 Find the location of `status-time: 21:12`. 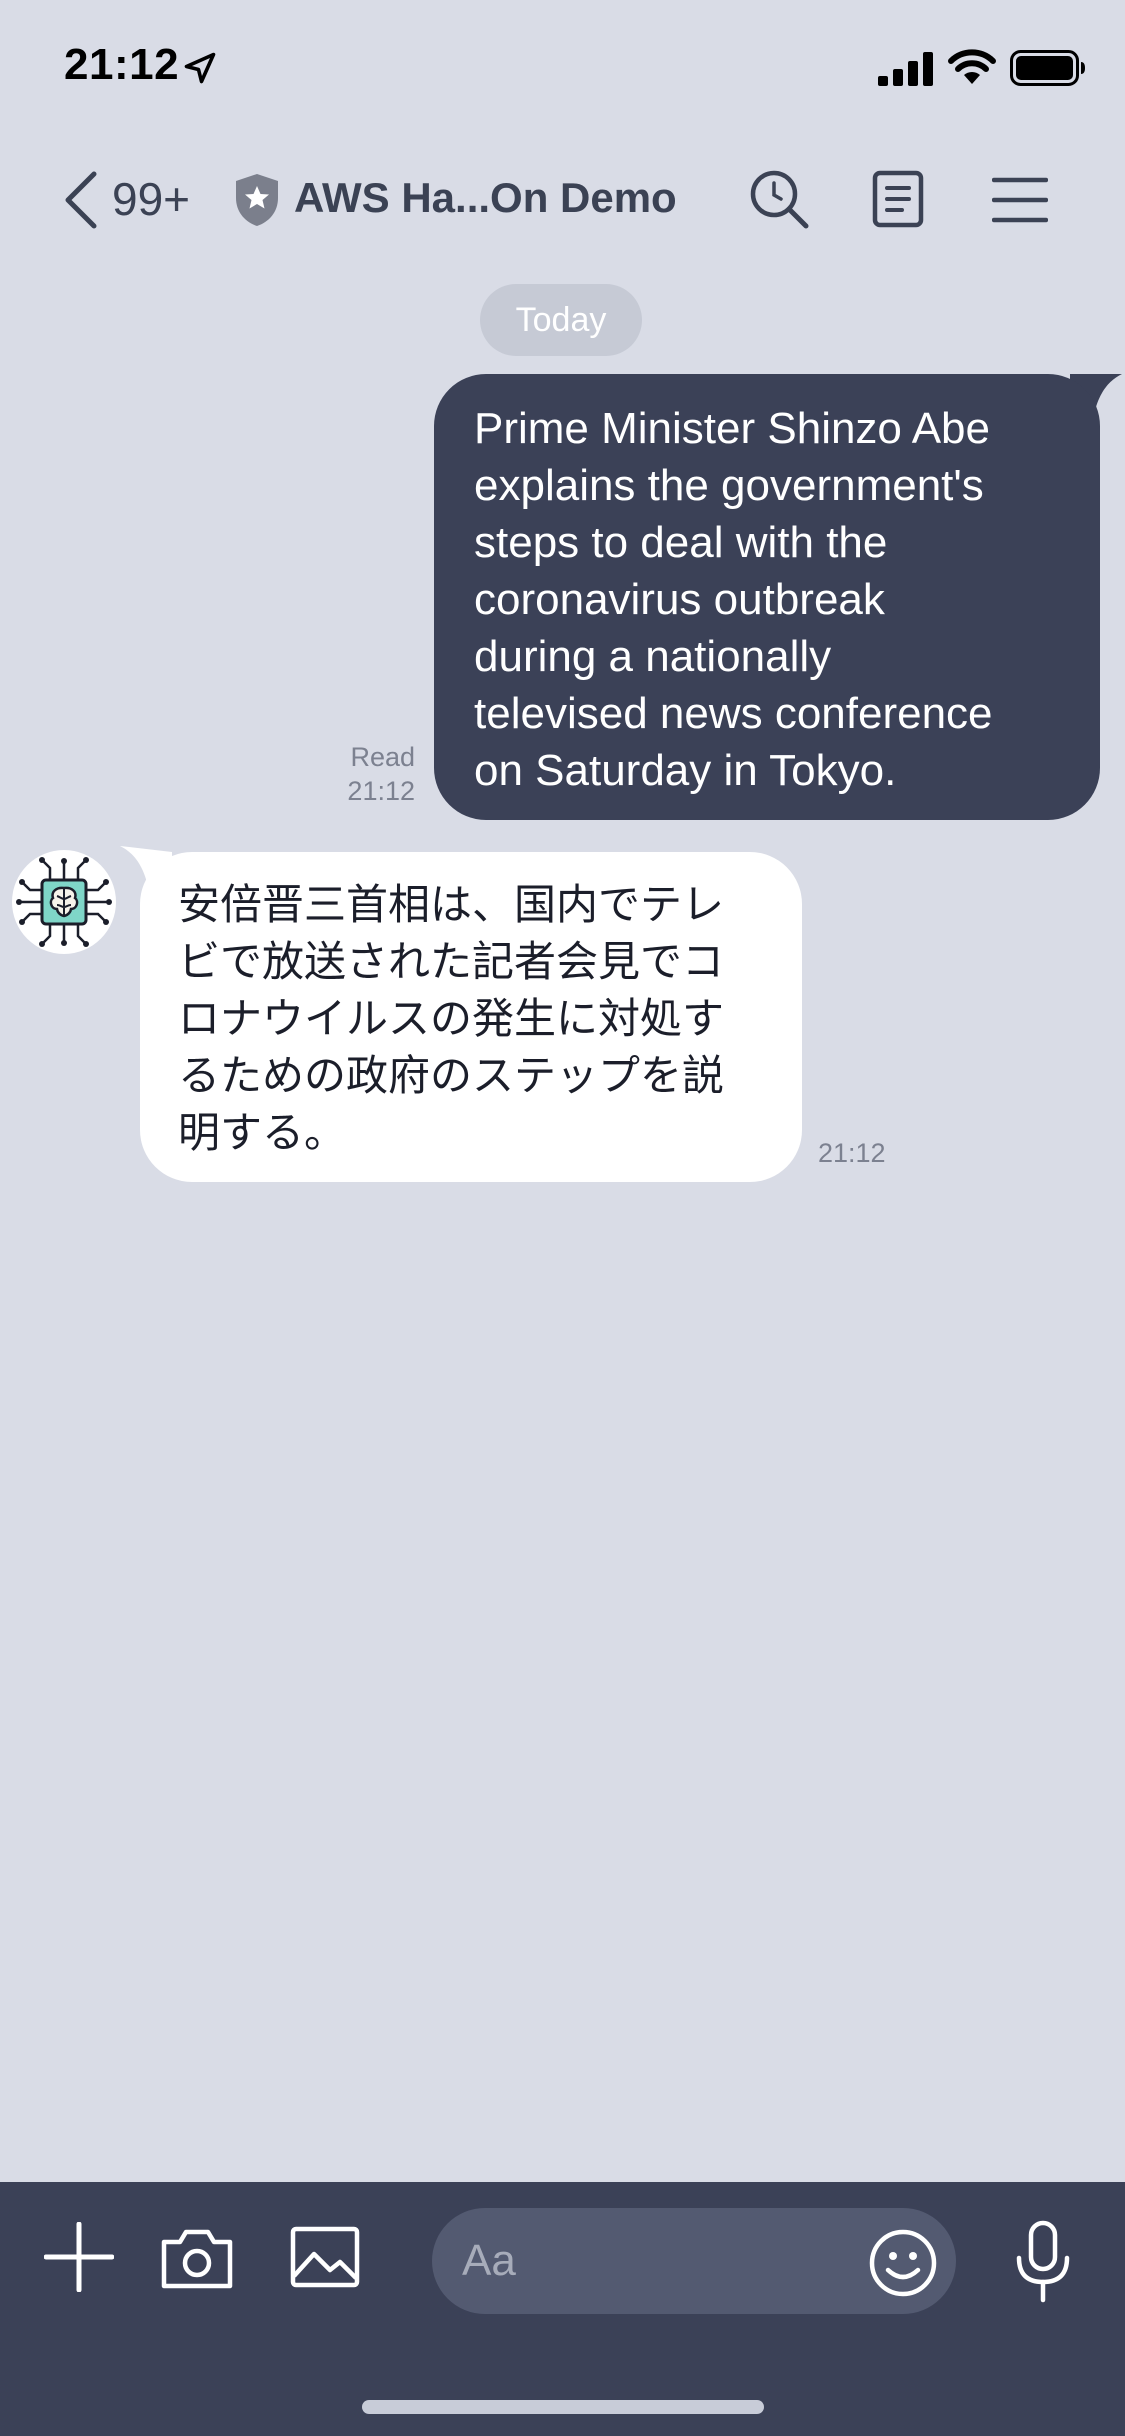

status-time: 21:12 is located at coordinates (122, 64).